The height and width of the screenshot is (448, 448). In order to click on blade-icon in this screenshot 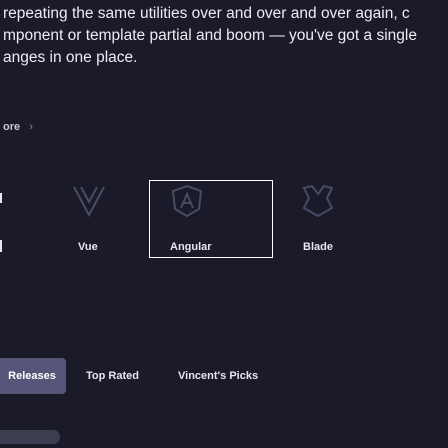, I will do `click(318, 201)`.